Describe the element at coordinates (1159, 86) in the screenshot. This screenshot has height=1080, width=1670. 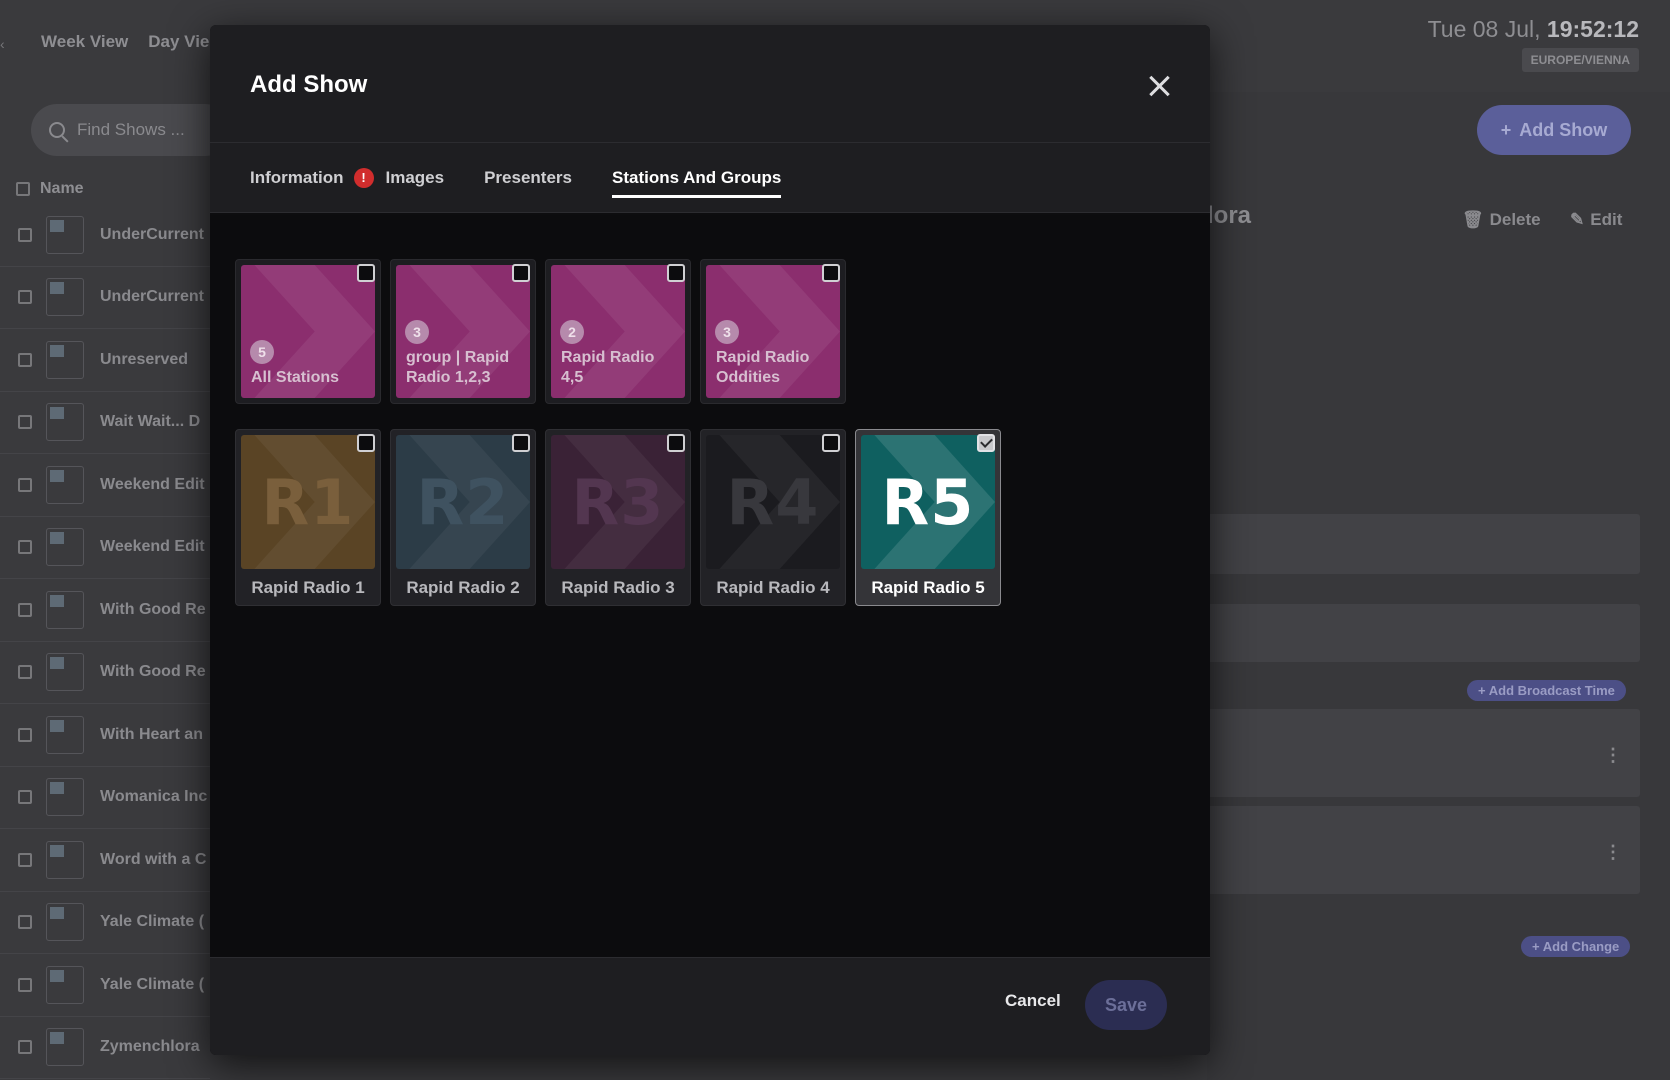
I see `close-icon` at that location.